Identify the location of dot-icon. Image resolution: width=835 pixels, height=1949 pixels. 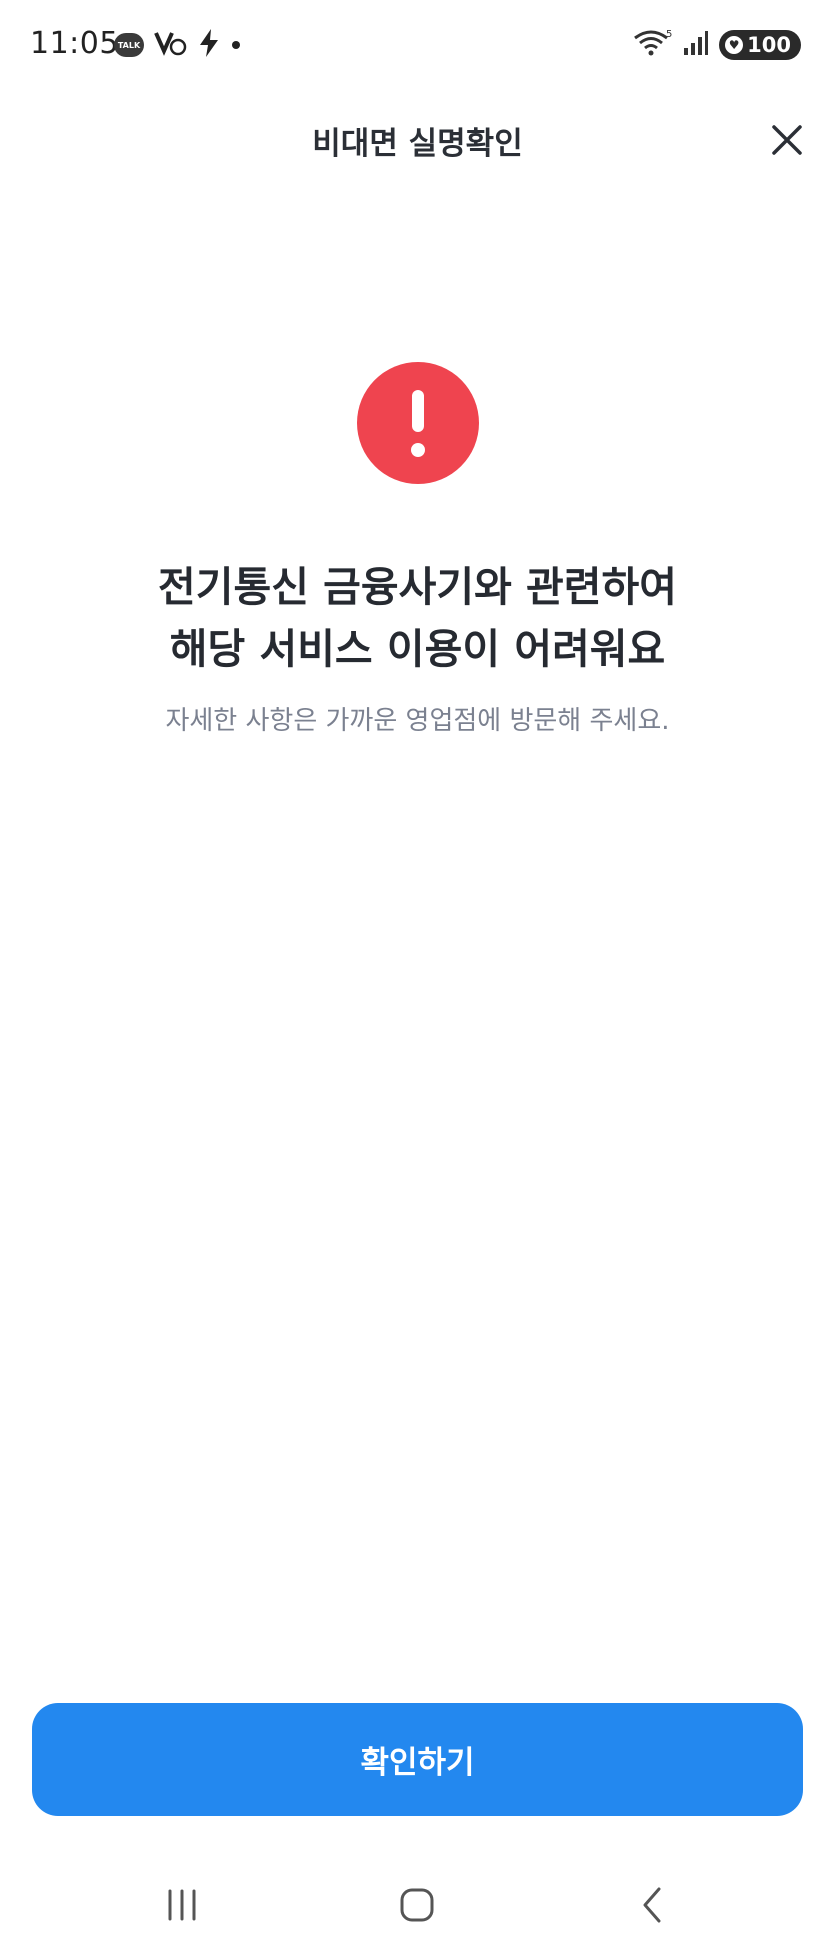
(236, 45).